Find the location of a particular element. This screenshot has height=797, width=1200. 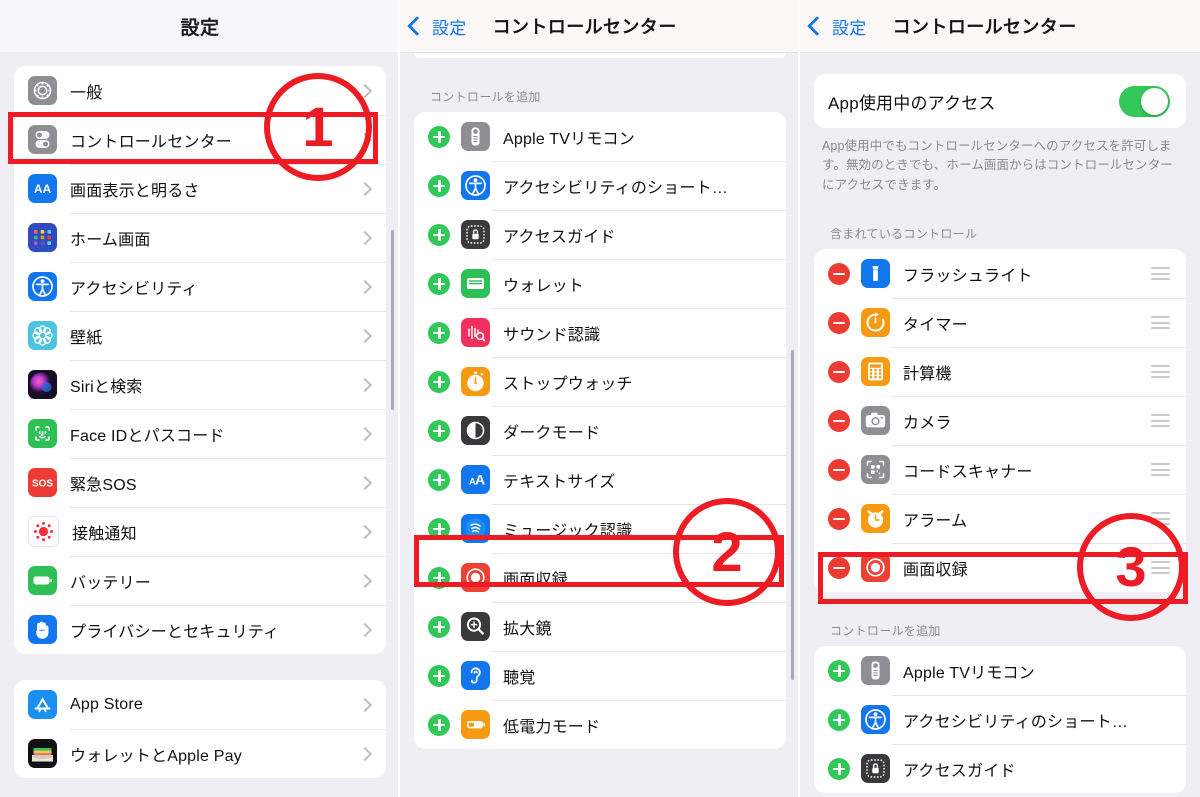

code-scanner-icon is located at coordinates (875, 470).